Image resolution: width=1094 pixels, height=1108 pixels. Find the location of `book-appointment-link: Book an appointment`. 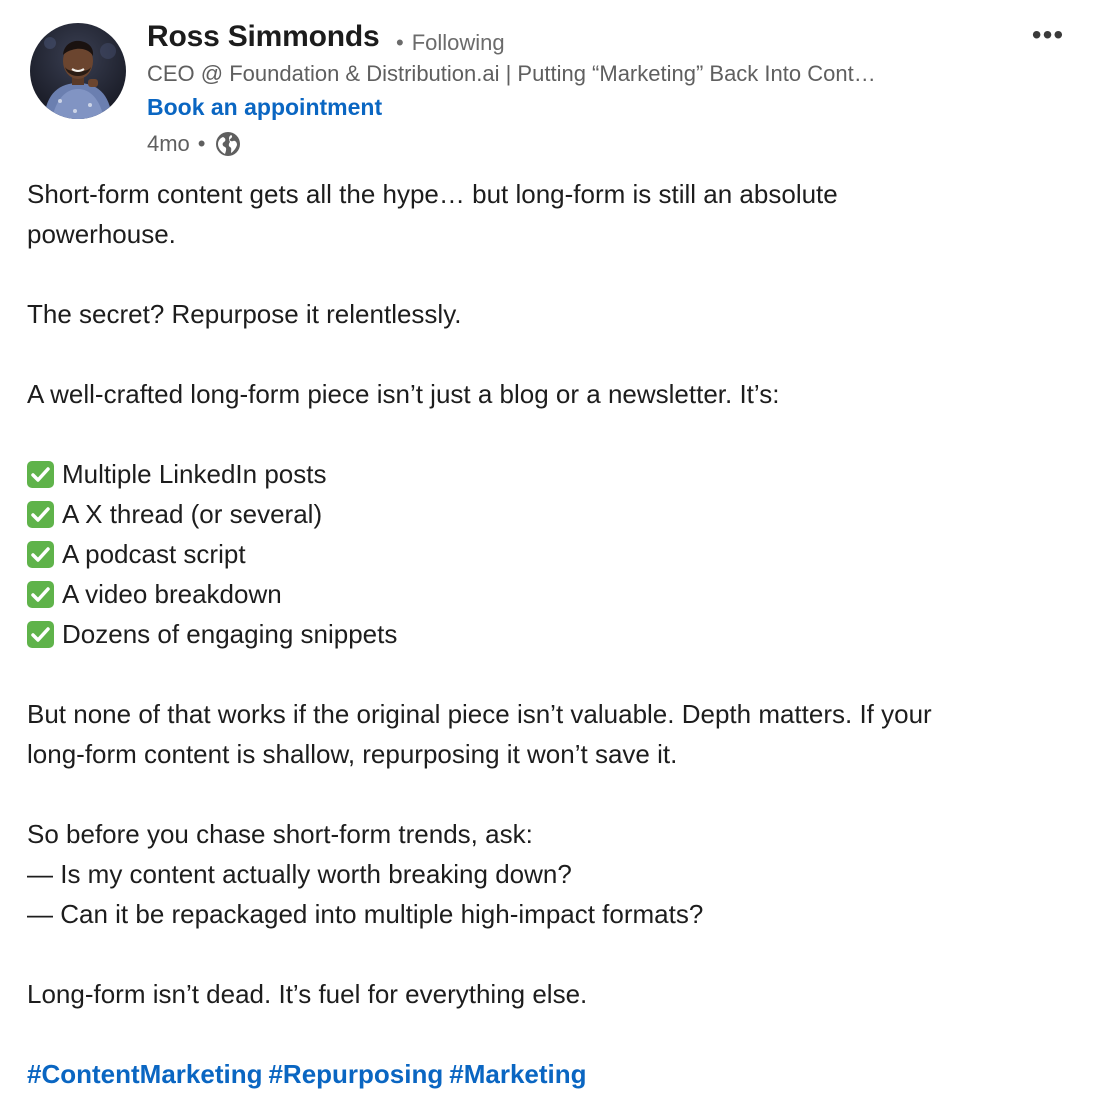

book-appointment-link: Book an appointment is located at coordinates (264, 107).